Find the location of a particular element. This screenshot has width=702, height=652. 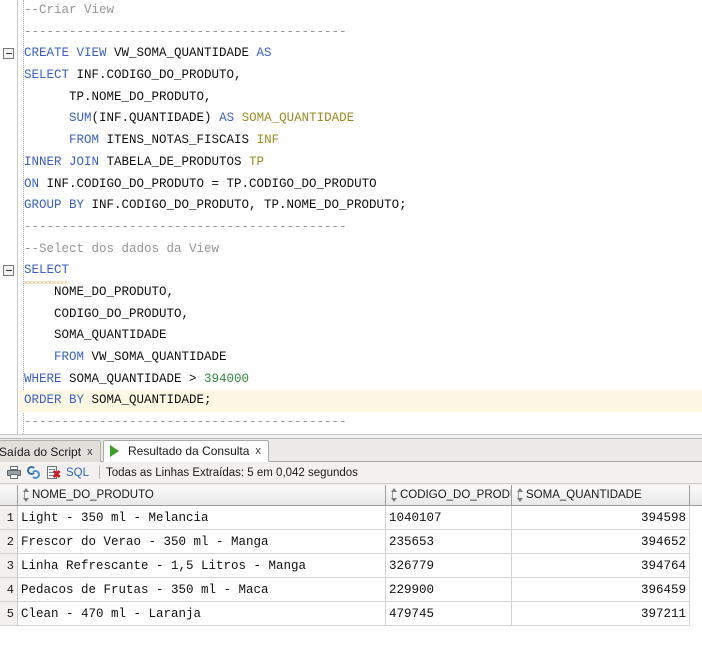

toolbar-separator is located at coordinates (100, 472).